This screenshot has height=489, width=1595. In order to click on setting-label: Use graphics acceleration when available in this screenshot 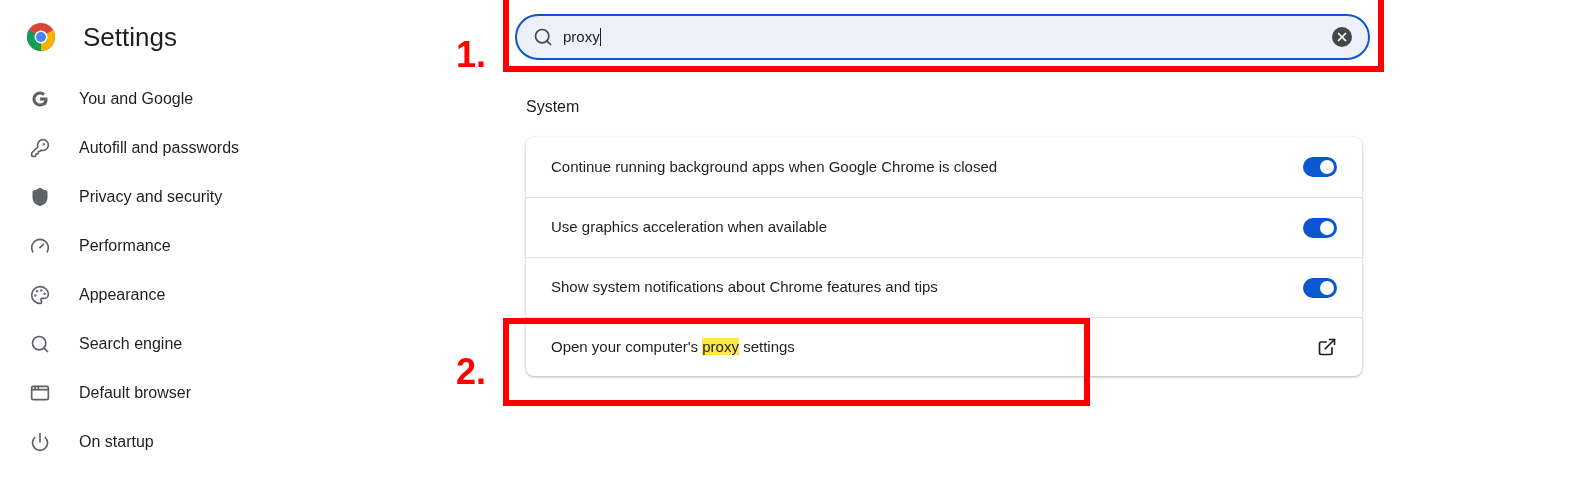, I will do `click(689, 227)`.